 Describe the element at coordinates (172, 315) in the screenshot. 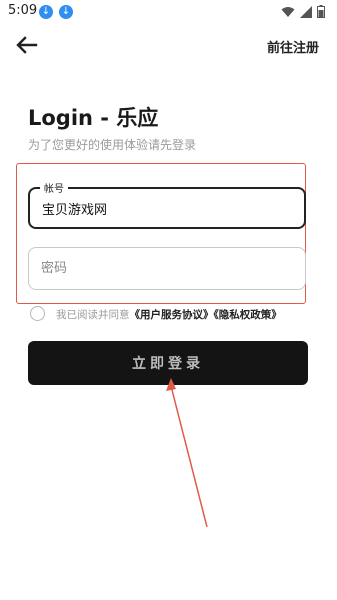

I see `user-agreement-link: 《用户服务协议》` at that location.